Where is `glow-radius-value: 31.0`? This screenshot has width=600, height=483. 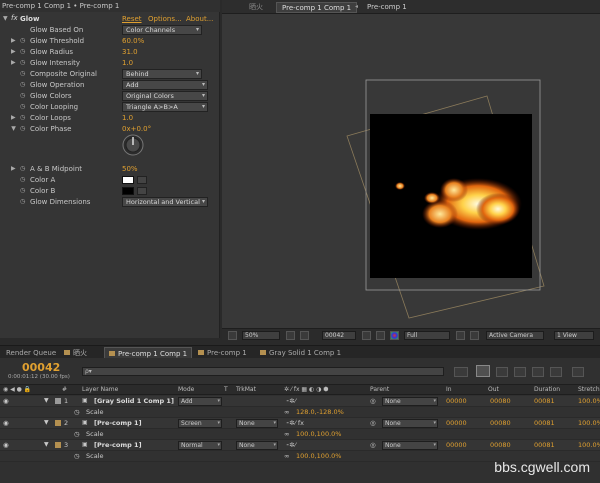 glow-radius-value: 31.0 is located at coordinates (130, 52).